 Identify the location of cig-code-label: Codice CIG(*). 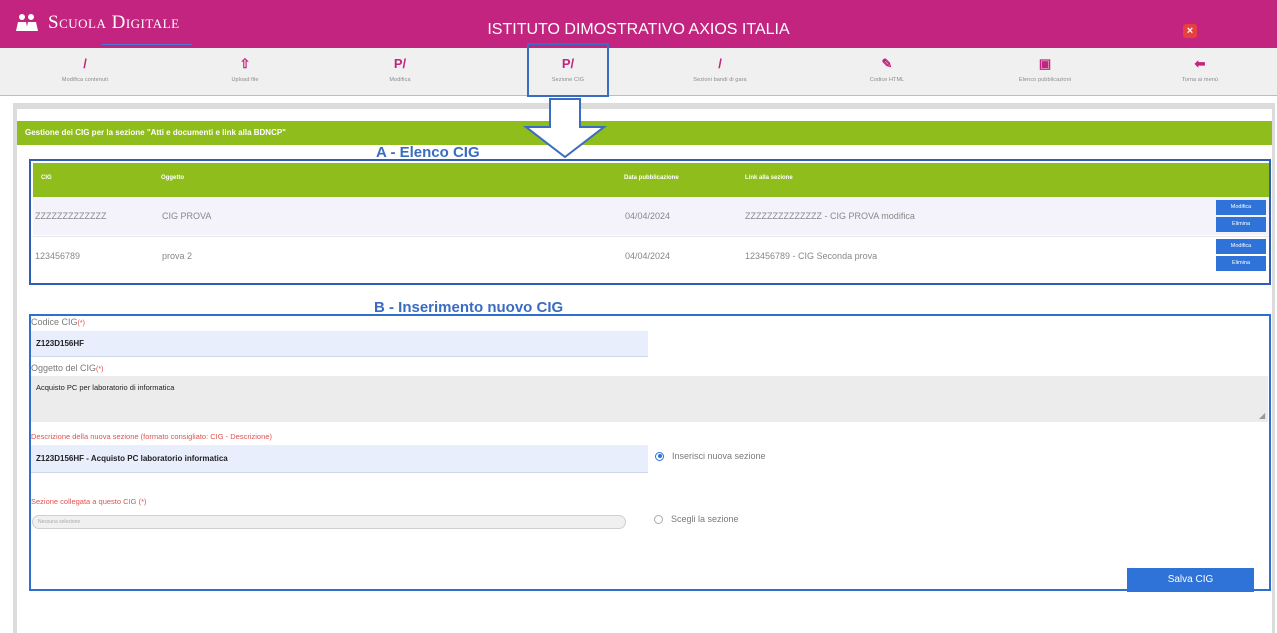
(58, 322).